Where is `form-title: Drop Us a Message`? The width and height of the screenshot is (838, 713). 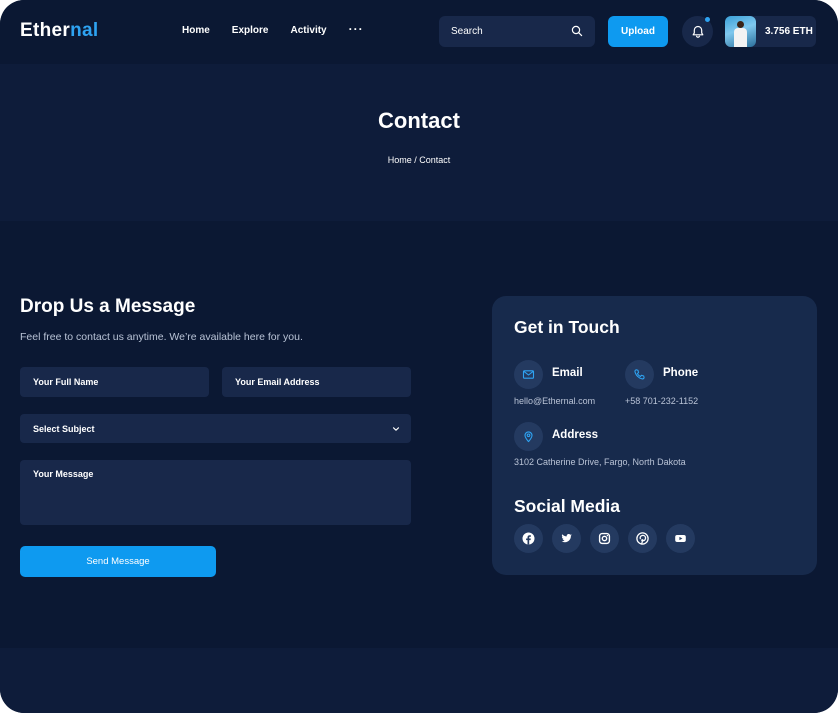
form-title: Drop Us a Message is located at coordinates (108, 306).